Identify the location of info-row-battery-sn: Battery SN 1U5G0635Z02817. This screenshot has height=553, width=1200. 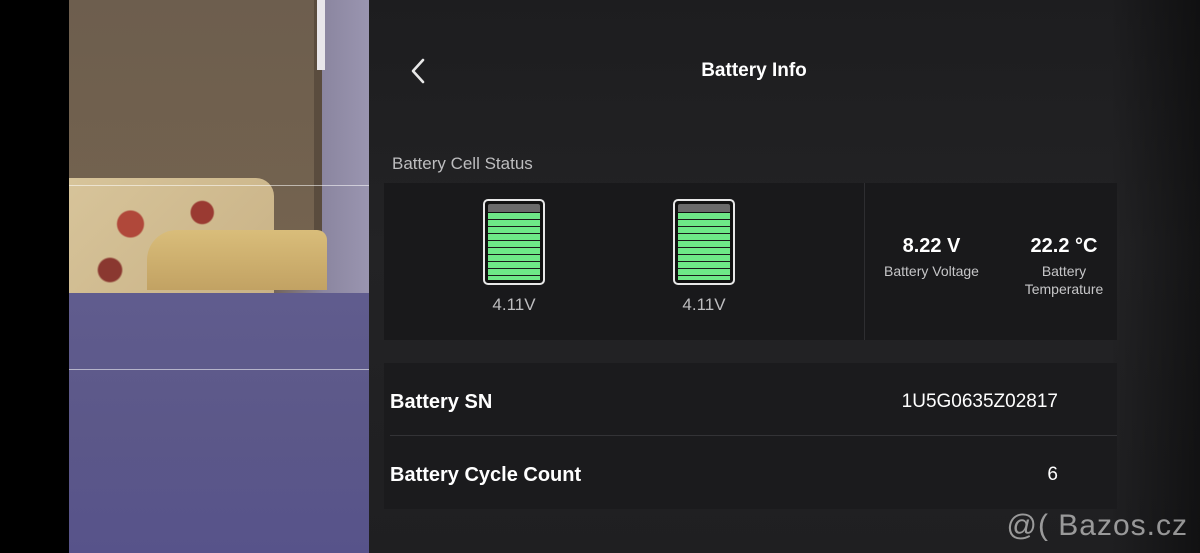
(753, 402).